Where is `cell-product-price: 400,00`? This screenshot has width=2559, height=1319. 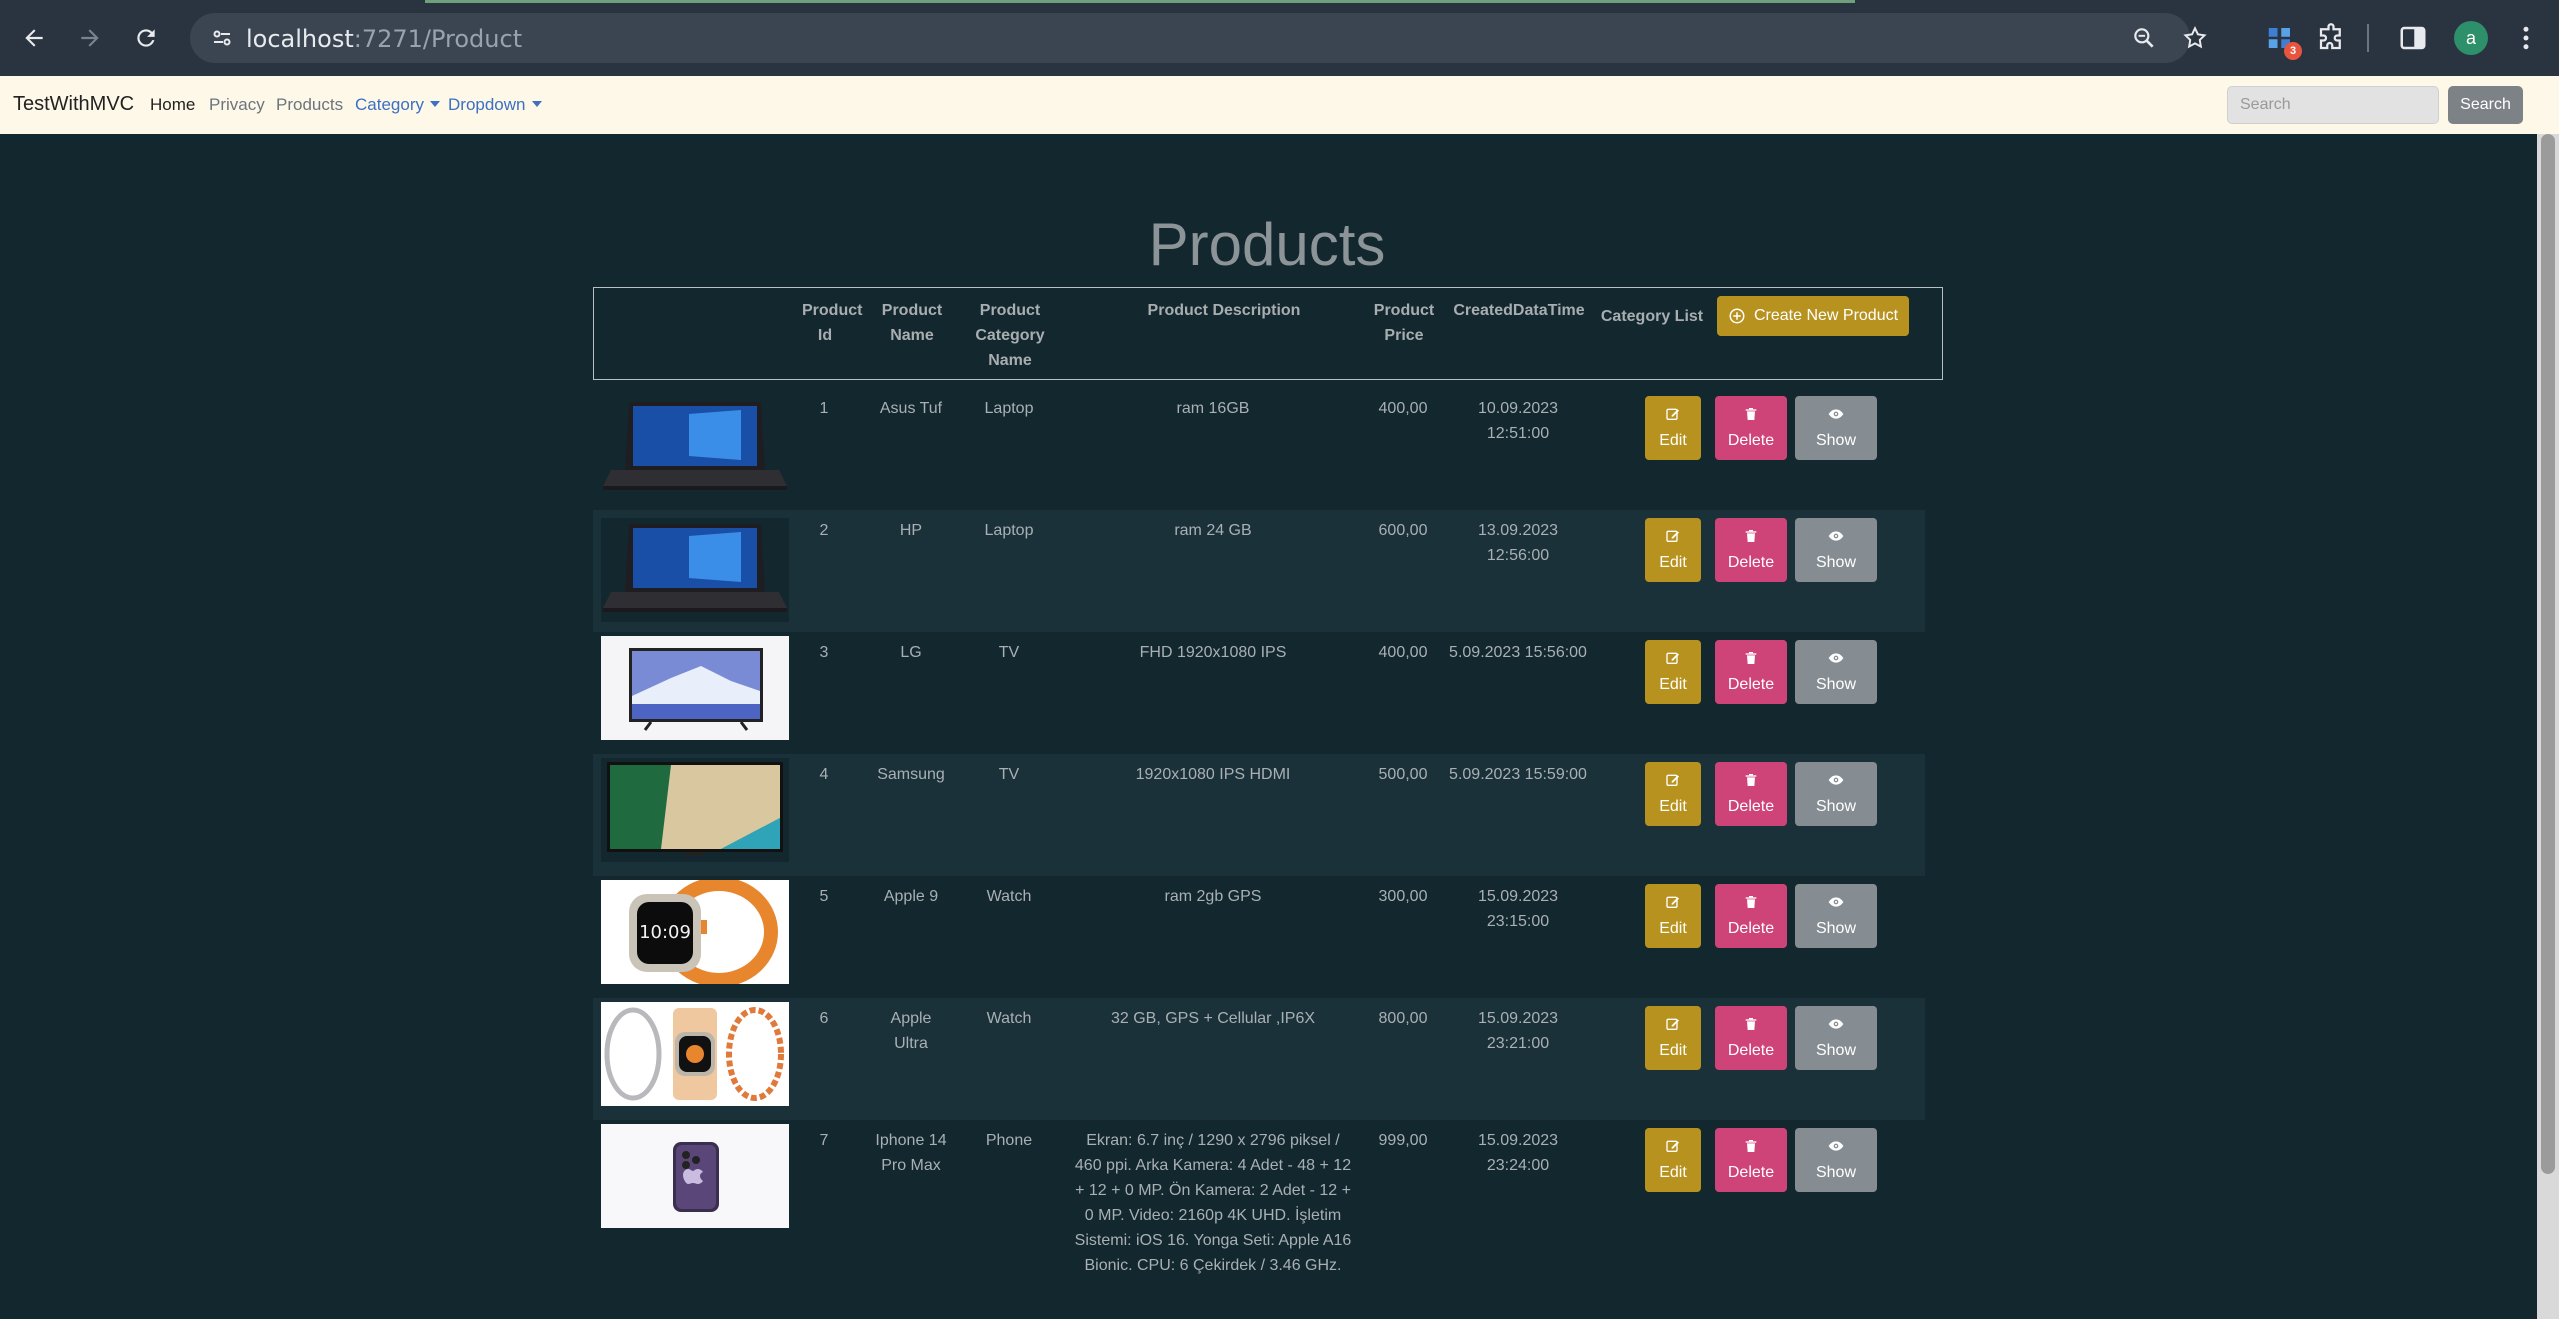 cell-product-price: 400,00 is located at coordinates (1403, 408).